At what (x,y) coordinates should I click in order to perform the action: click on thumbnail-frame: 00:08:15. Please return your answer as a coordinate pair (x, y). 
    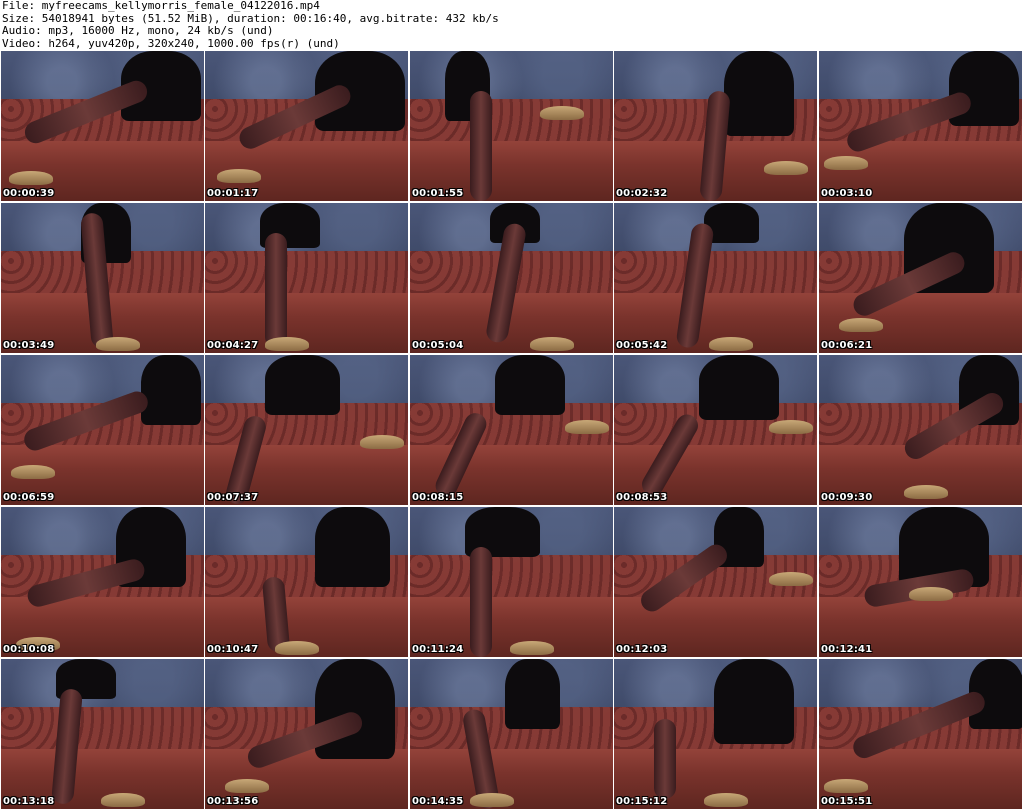
    Looking at the image, I should click on (511, 430).